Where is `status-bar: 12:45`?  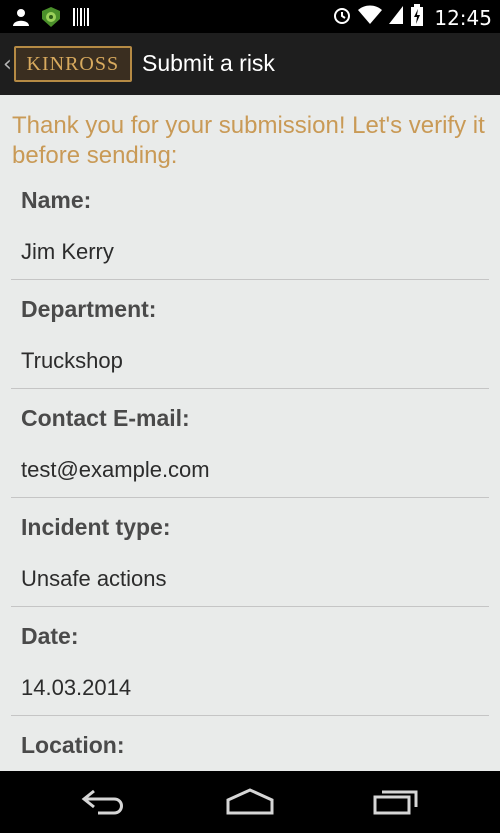
status-bar: 12:45 is located at coordinates (250, 16).